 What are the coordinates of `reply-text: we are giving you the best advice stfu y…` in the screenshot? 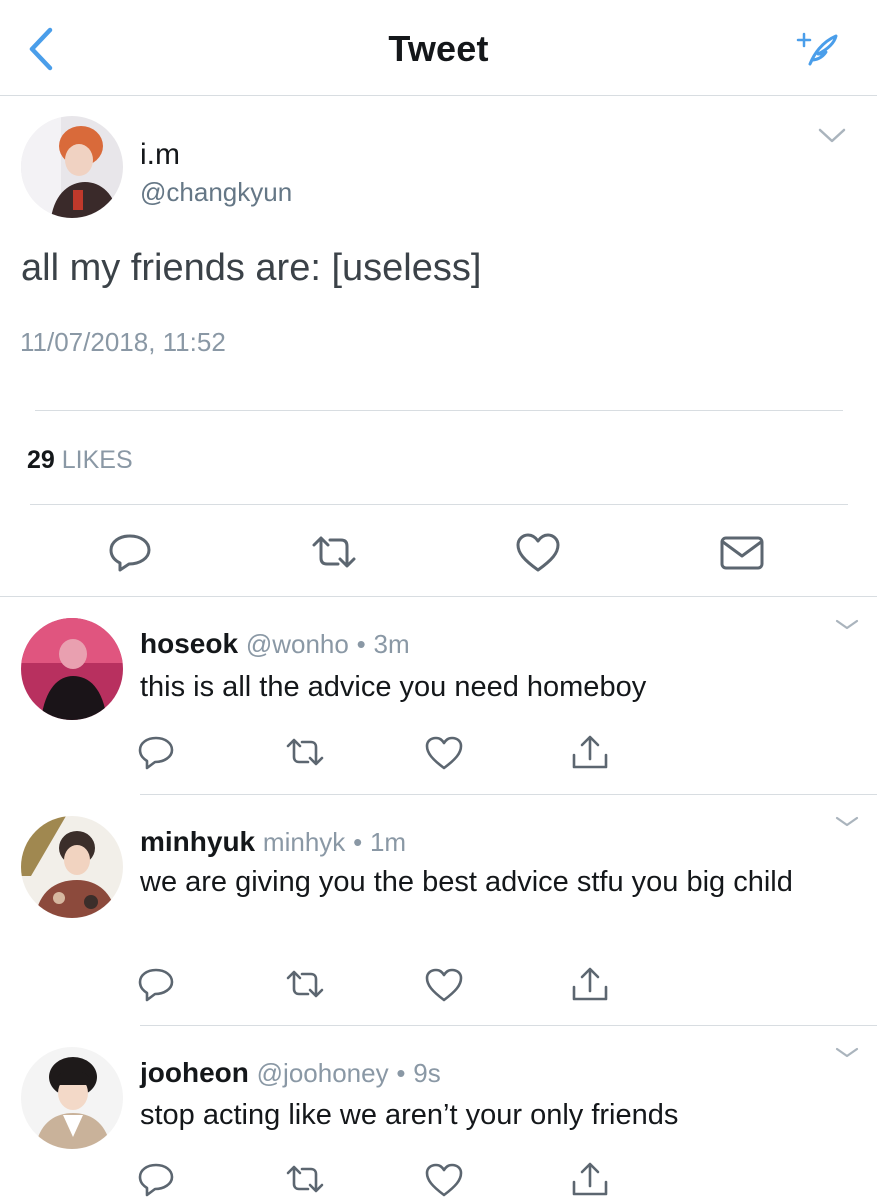 It's located at (466, 882).